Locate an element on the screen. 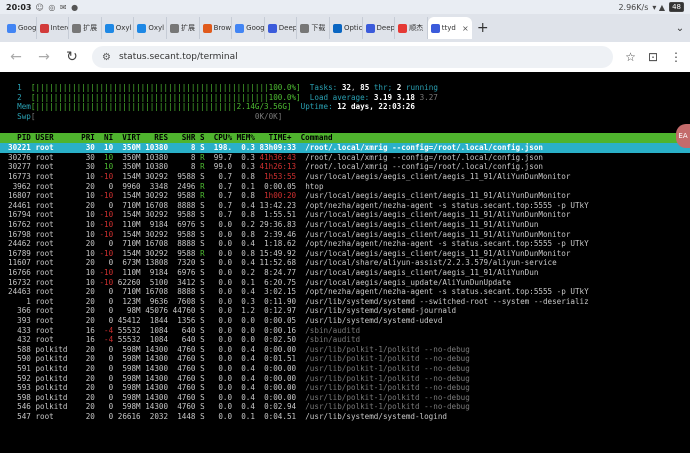 Image resolution: width=690 pixels, height=453 pixels. notification-icons: ☺ ◎ ✉ ● is located at coordinates (57, 7).